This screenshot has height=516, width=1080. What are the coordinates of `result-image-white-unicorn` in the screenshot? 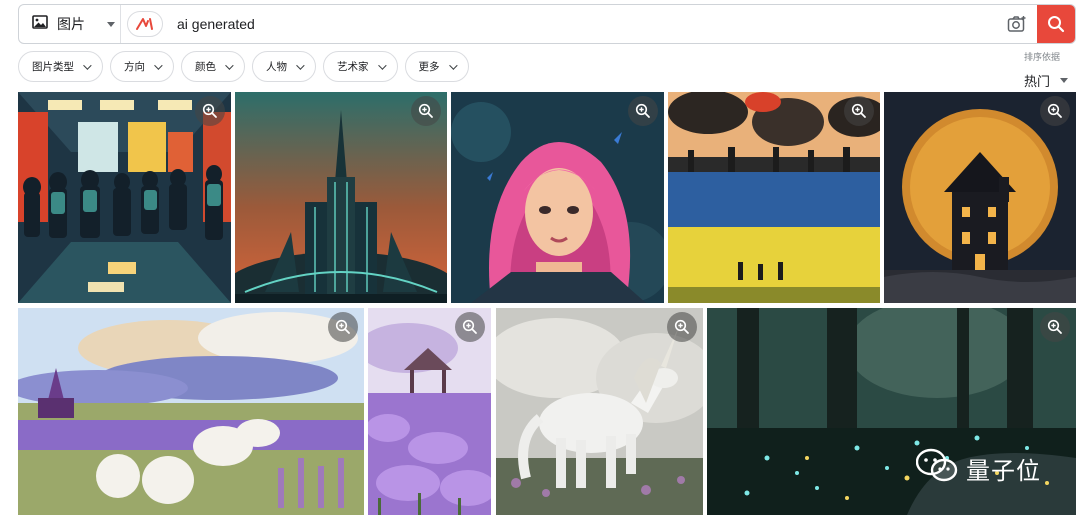 It's located at (599, 411).